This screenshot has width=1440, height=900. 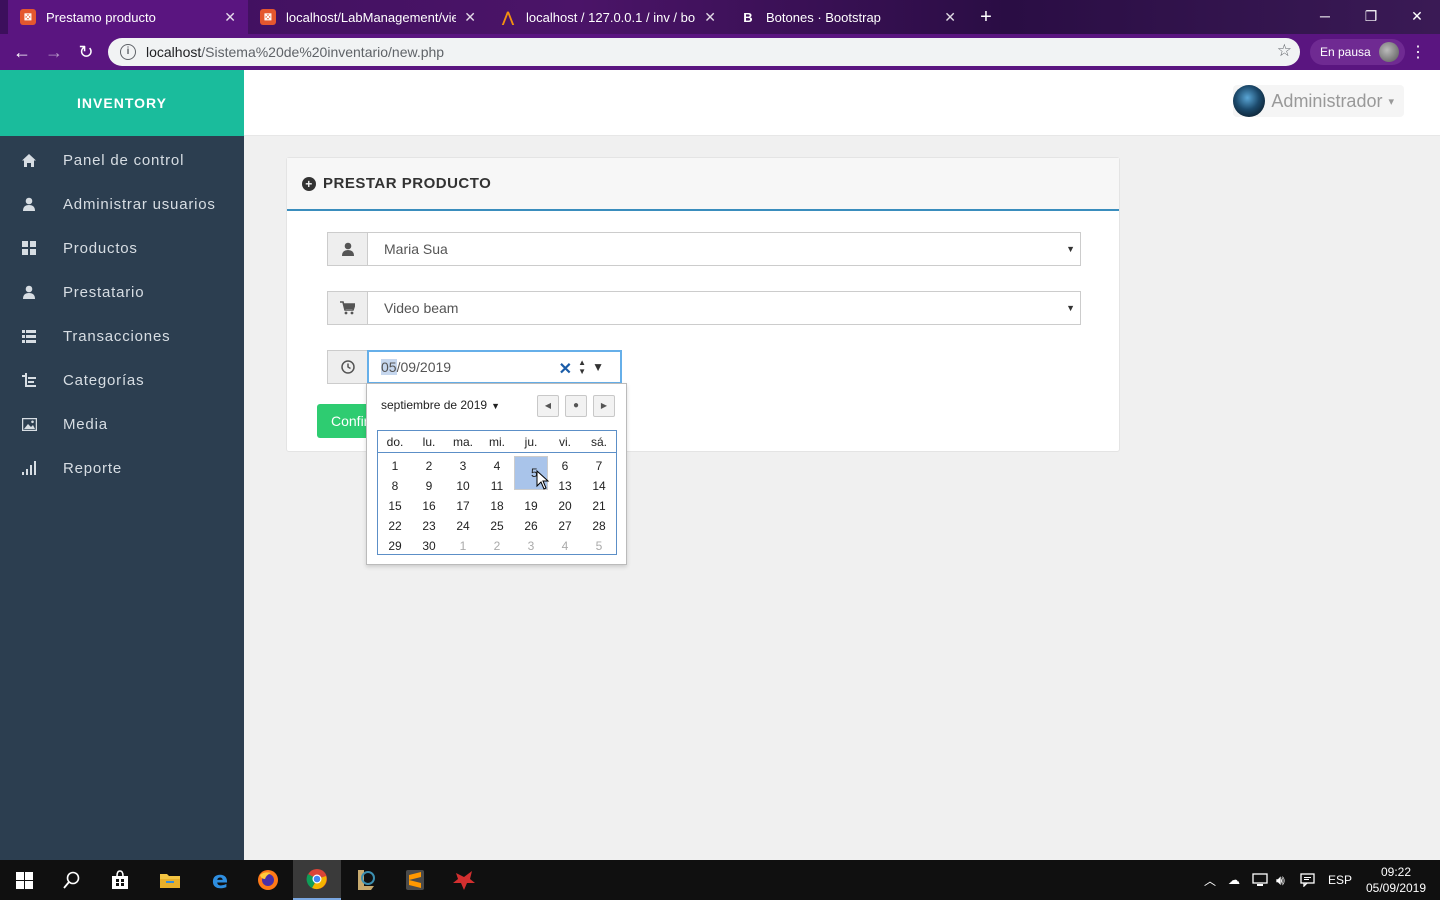 I want to click on weekday-label: do., so click(x=395, y=442).